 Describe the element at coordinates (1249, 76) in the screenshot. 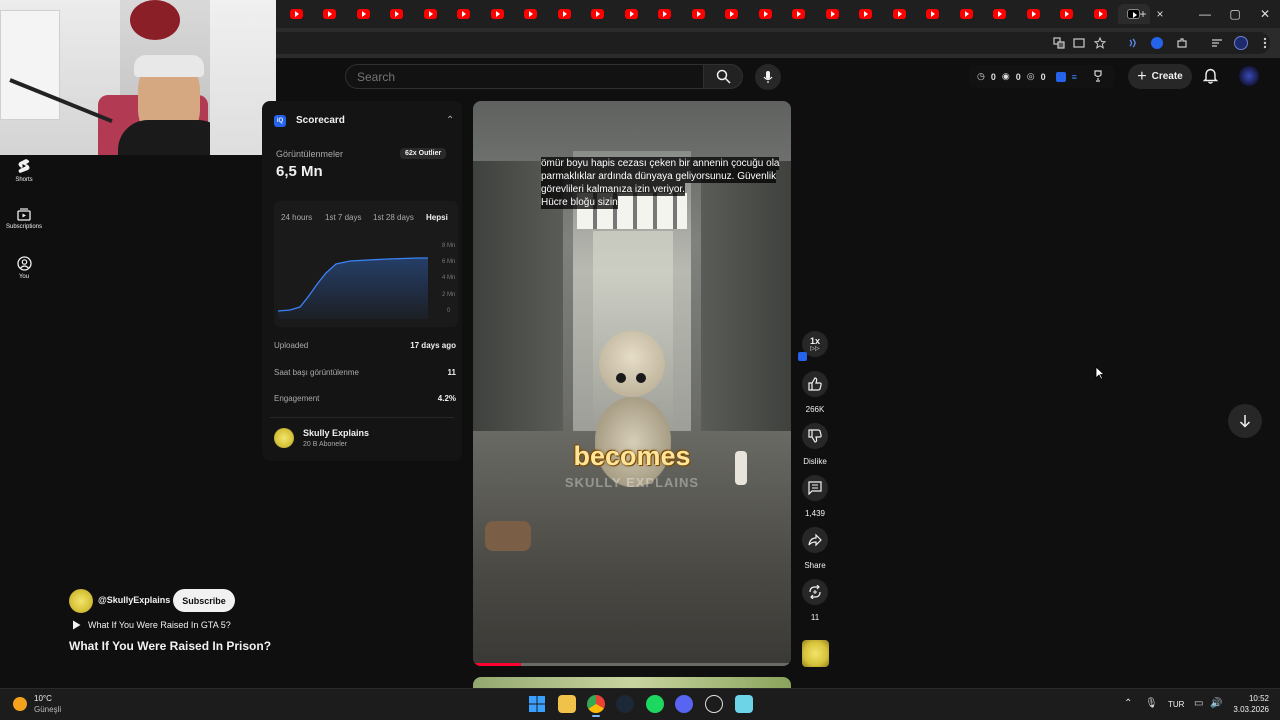

I see `account-avatar` at that location.